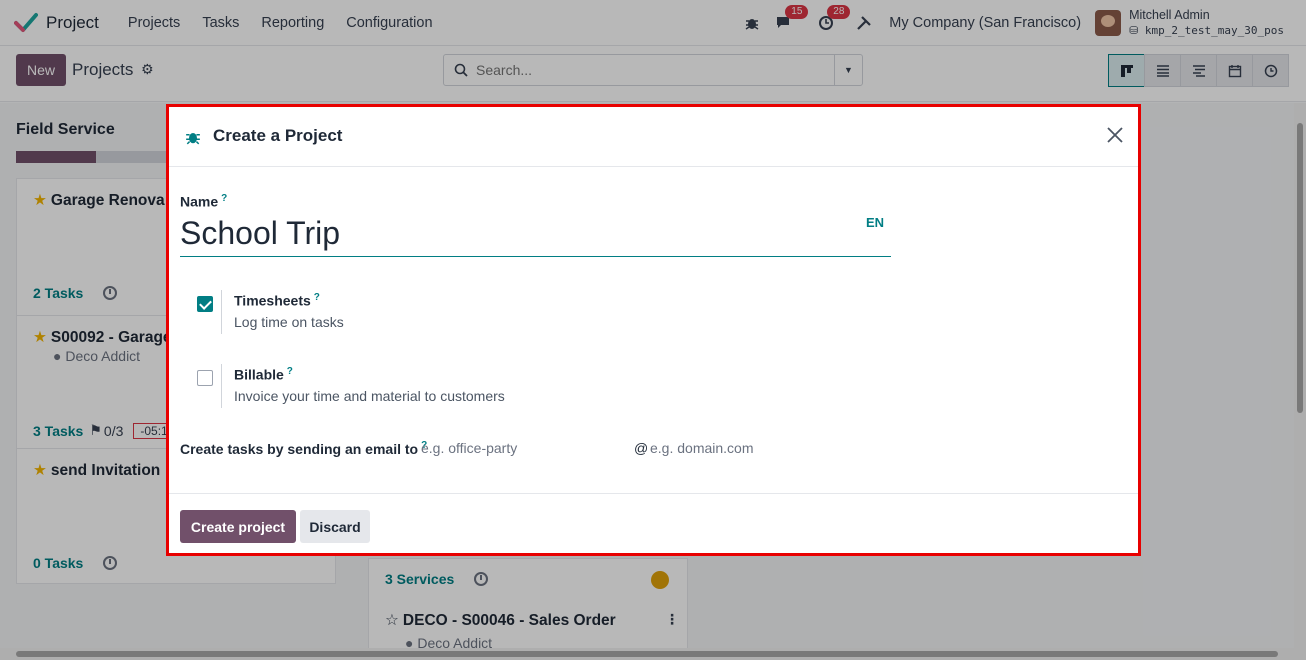  I want to click on billable-checkbox, so click(205, 378).